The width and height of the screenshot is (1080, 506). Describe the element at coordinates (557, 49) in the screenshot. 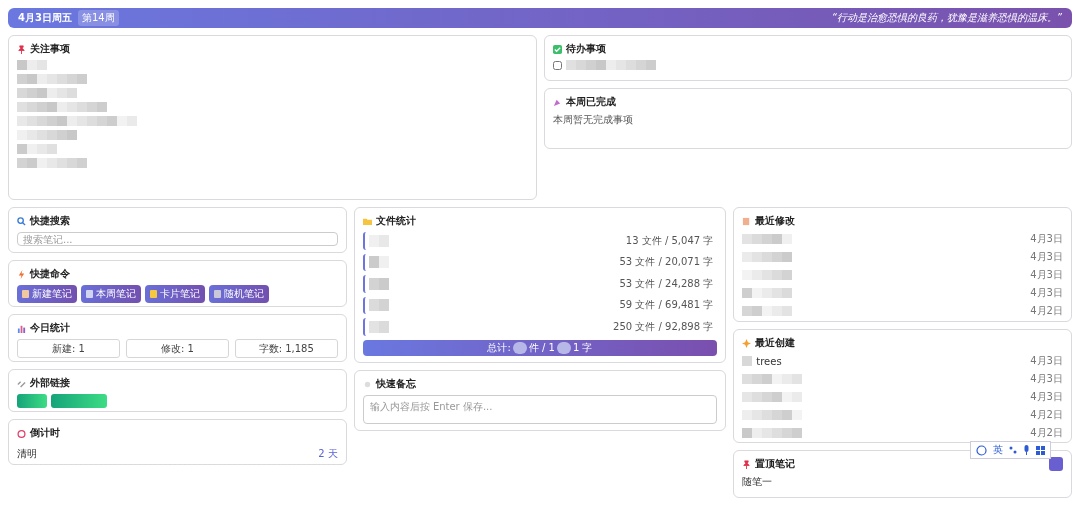

I see `checkbox-icon` at that location.